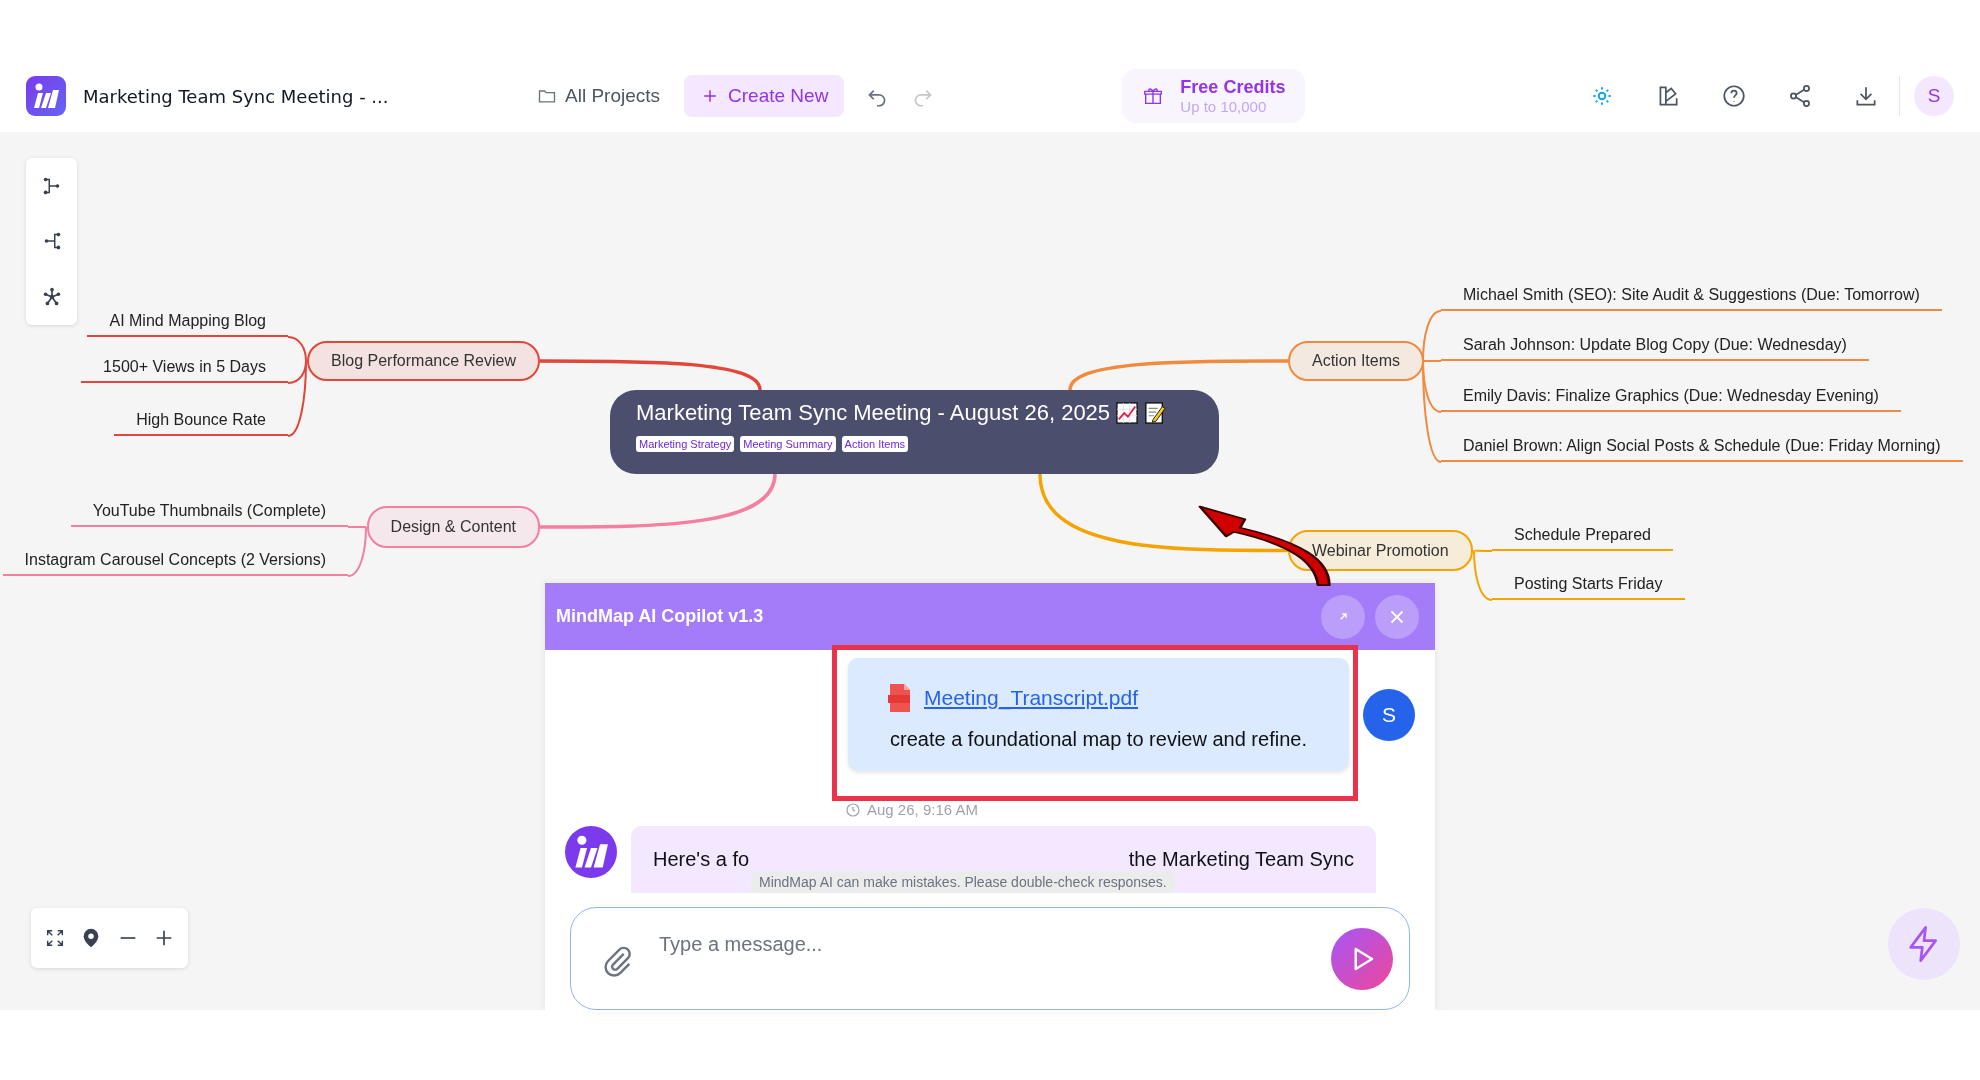 The height and width of the screenshot is (1080, 1980). What do you see at coordinates (1671, 398) in the screenshot?
I see `leaf-topic: Emily Davis: Finalize Graphics (Due: Wednesday Evening)` at bounding box center [1671, 398].